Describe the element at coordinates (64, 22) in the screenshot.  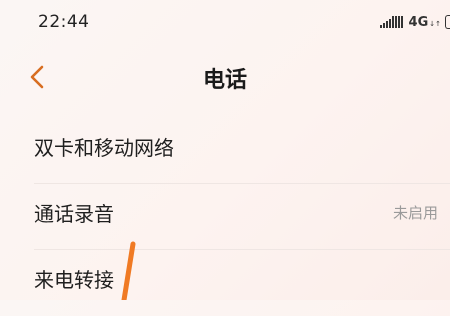
I see `status-time: 22:44` at that location.